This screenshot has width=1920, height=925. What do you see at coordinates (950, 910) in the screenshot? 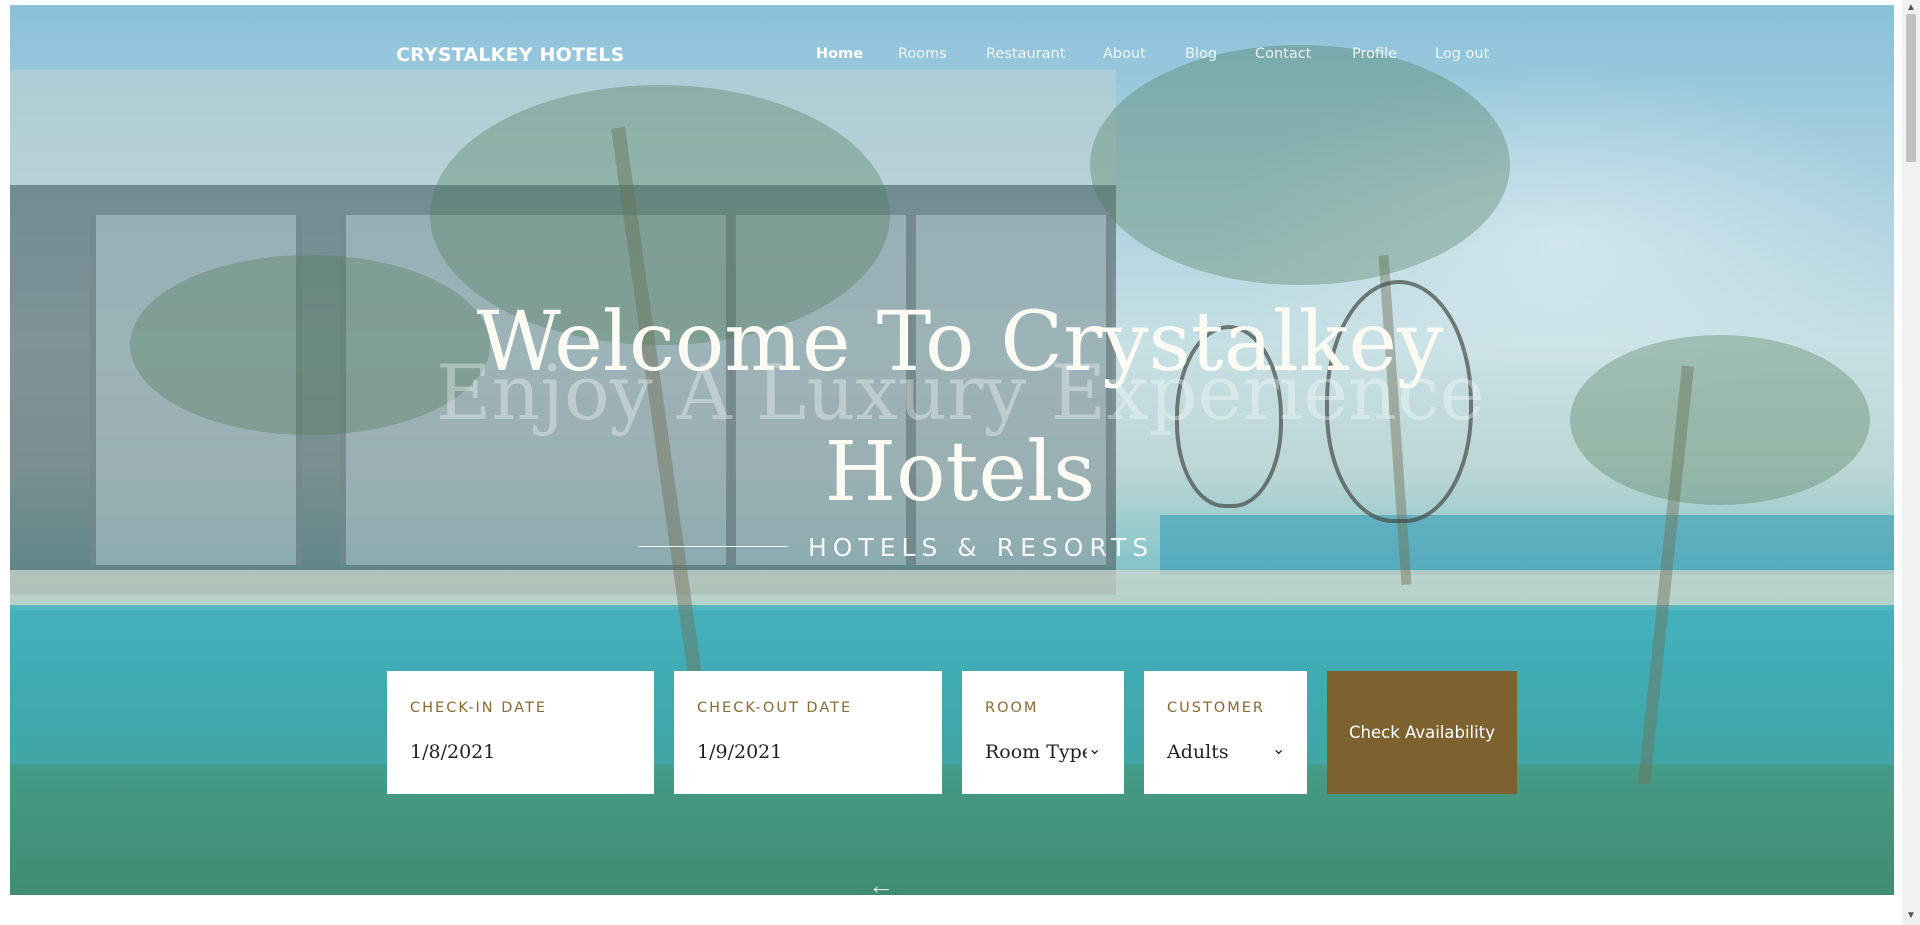
I see `page-bottom-strip` at bounding box center [950, 910].